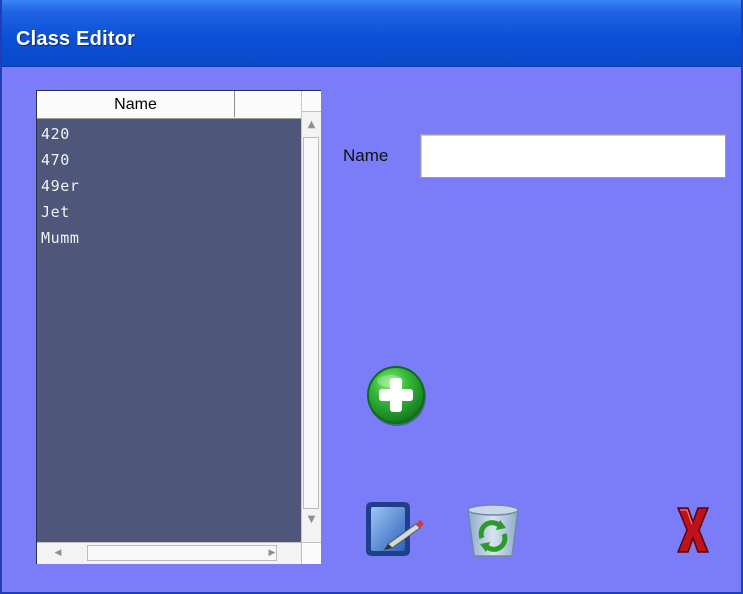  What do you see at coordinates (311, 101) in the screenshot?
I see `scrollbar-top-corner` at bounding box center [311, 101].